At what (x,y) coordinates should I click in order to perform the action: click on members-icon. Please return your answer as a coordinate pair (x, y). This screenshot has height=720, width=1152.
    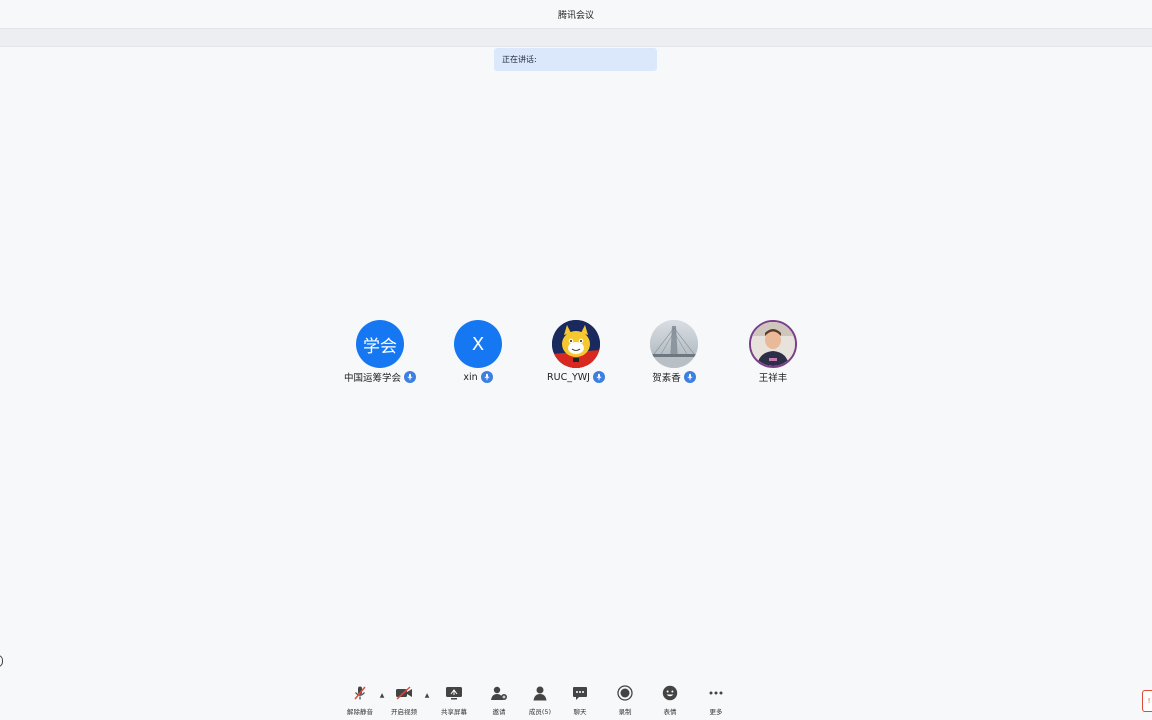
    Looking at the image, I should click on (540, 693).